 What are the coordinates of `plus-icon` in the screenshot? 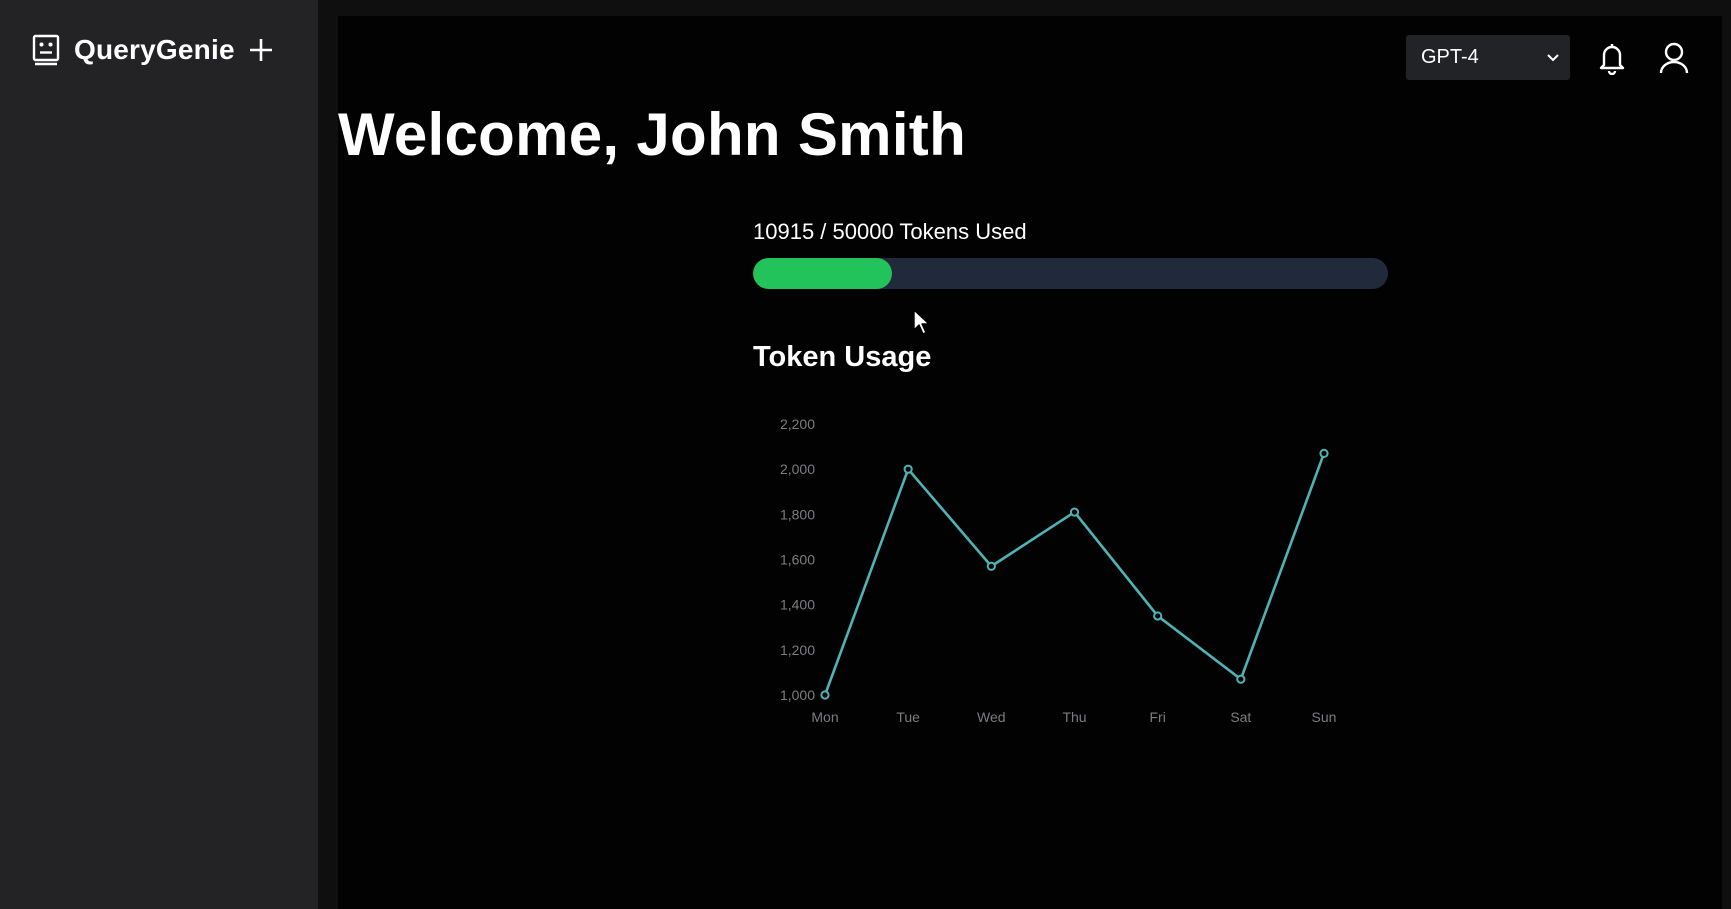 It's located at (260, 50).